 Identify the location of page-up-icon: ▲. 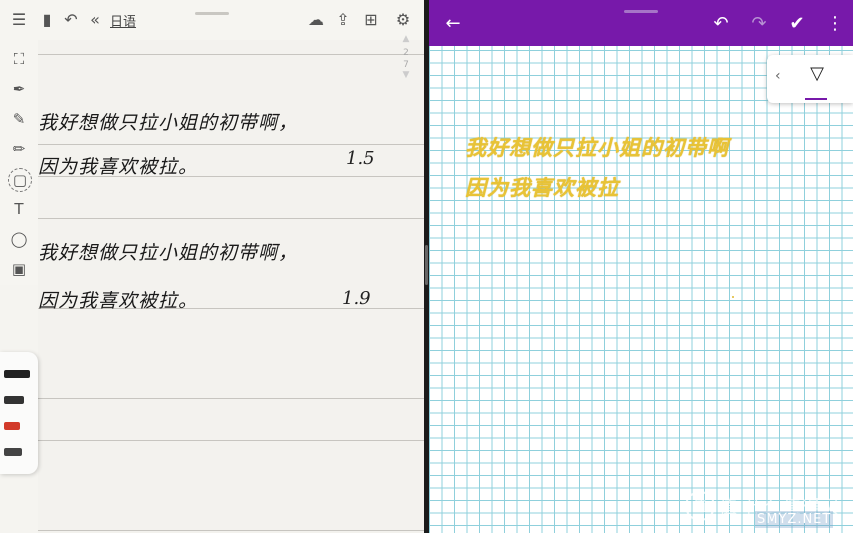
(406, 39).